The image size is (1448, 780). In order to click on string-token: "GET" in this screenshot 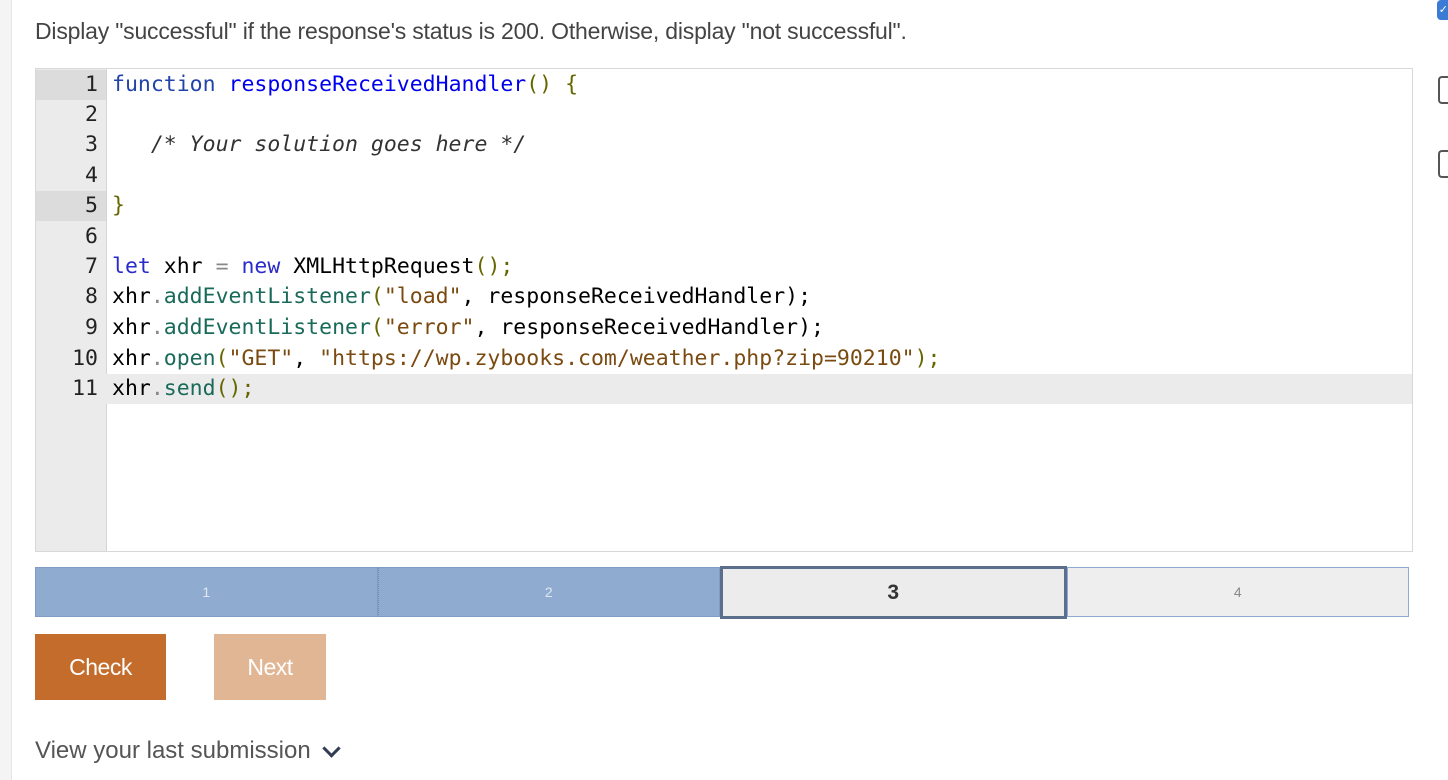, I will do `click(261, 358)`.